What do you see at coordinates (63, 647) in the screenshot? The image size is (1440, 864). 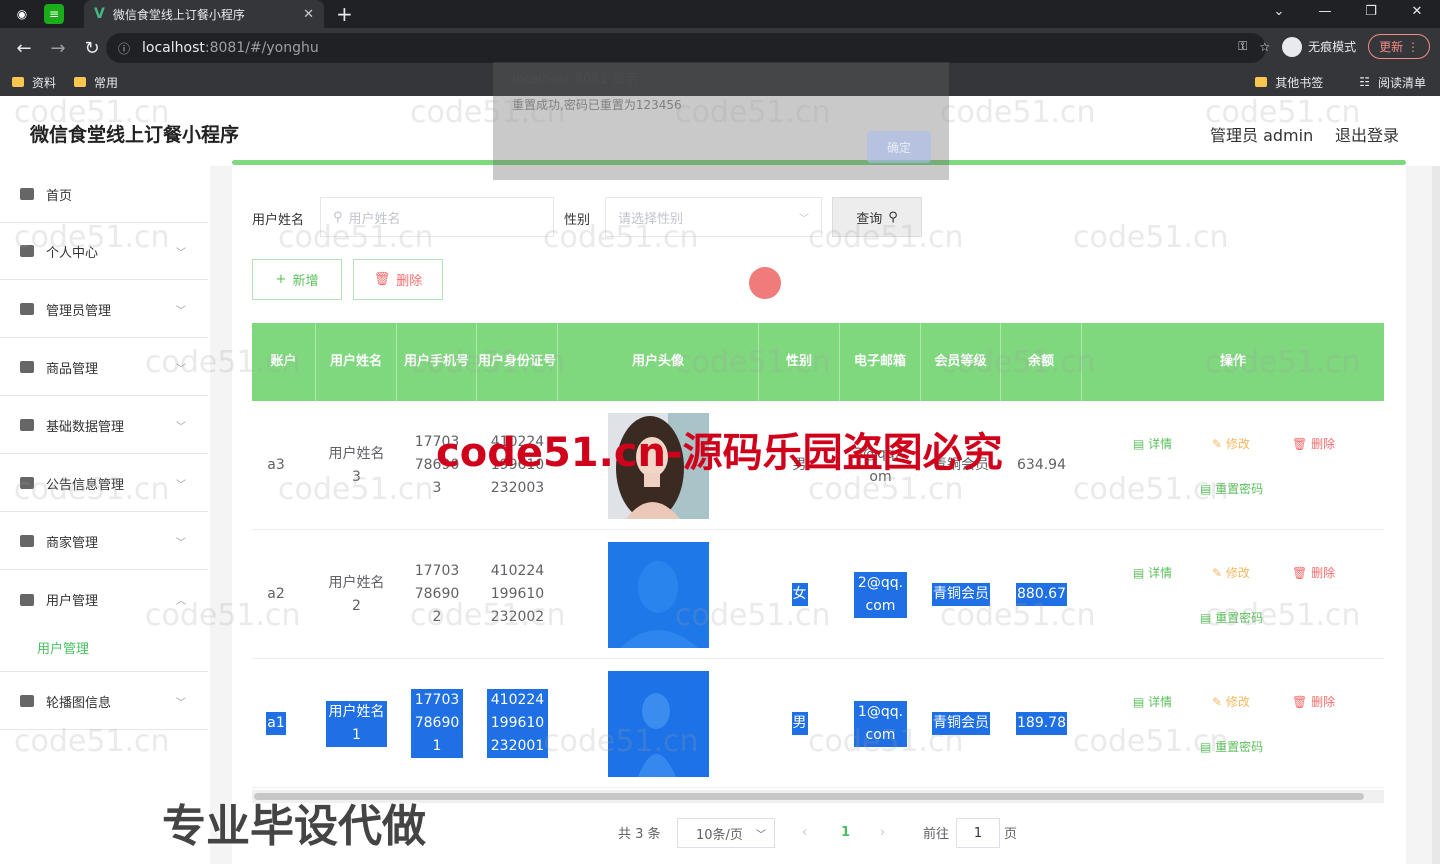 I see `sidebar-subitem-users: 用户管理` at bounding box center [63, 647].